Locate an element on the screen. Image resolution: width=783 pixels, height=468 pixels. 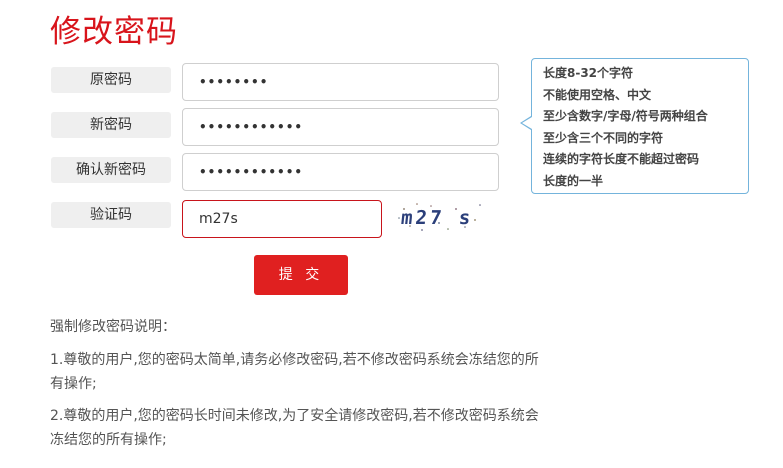
captcha-input: m27s is located at coordinates (282, 219).